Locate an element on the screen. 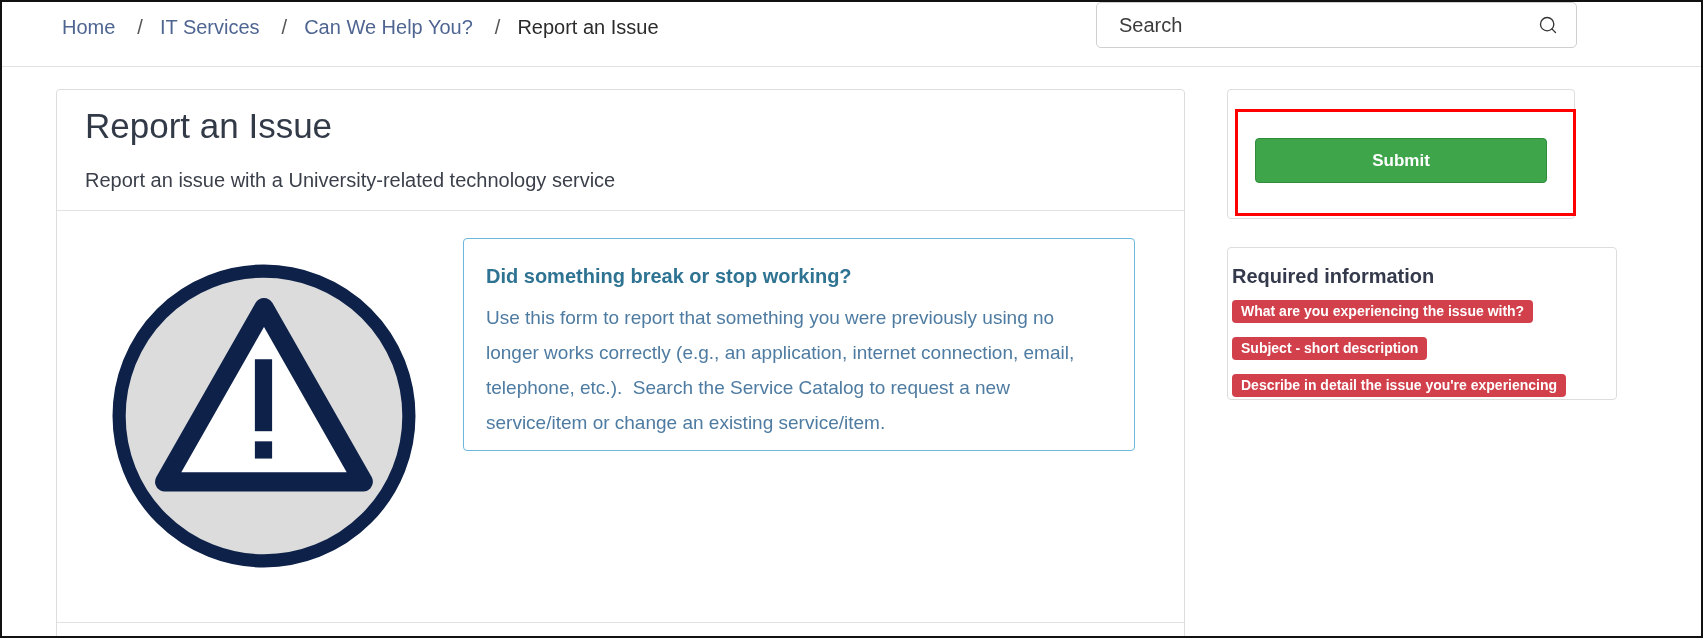  required-field-badge: Subject - short description is located at coordinates (1330, 348).